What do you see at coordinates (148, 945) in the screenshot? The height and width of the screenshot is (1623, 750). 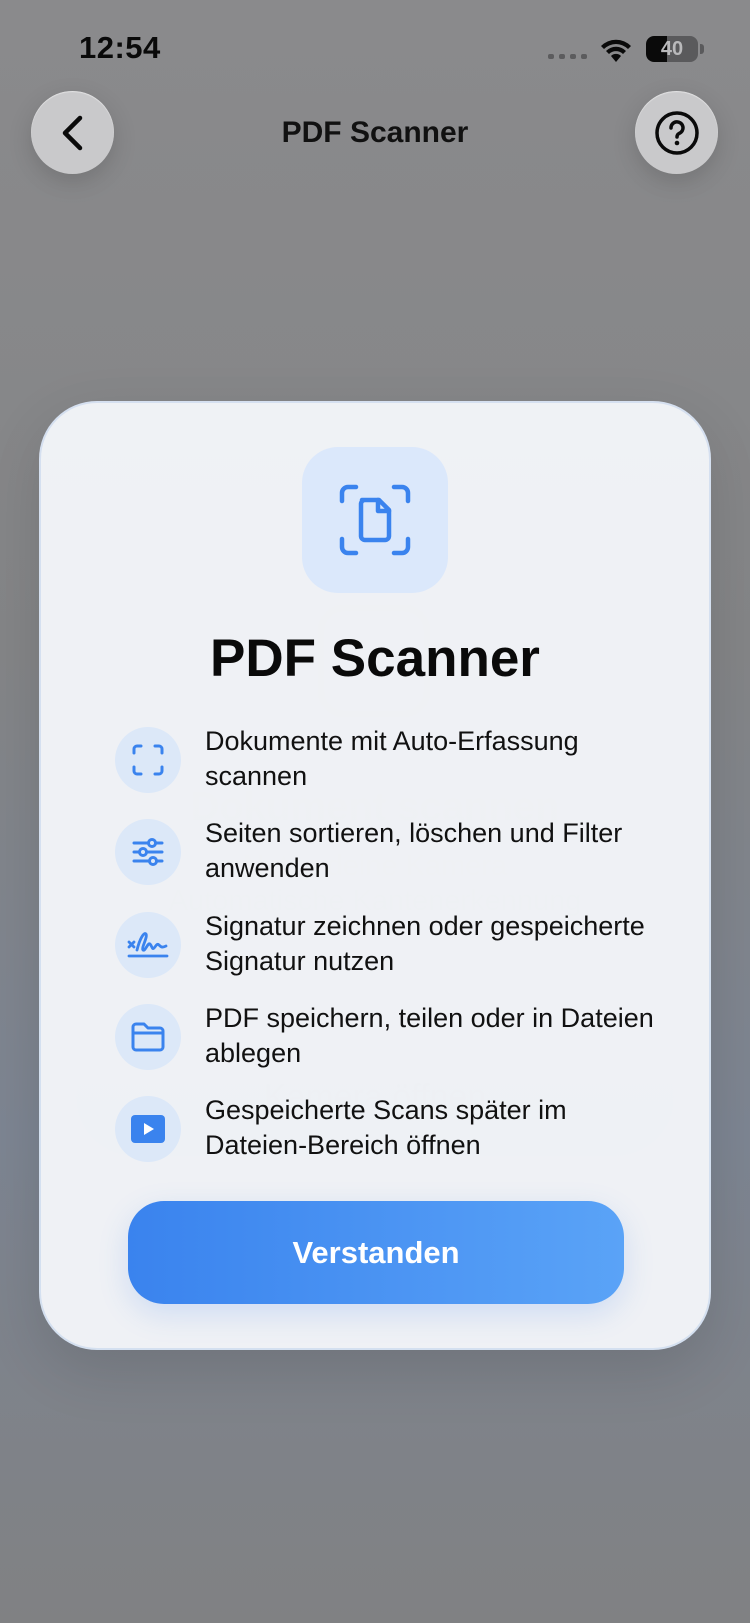 I see `signature-icon` at bounding box center [148, 945].